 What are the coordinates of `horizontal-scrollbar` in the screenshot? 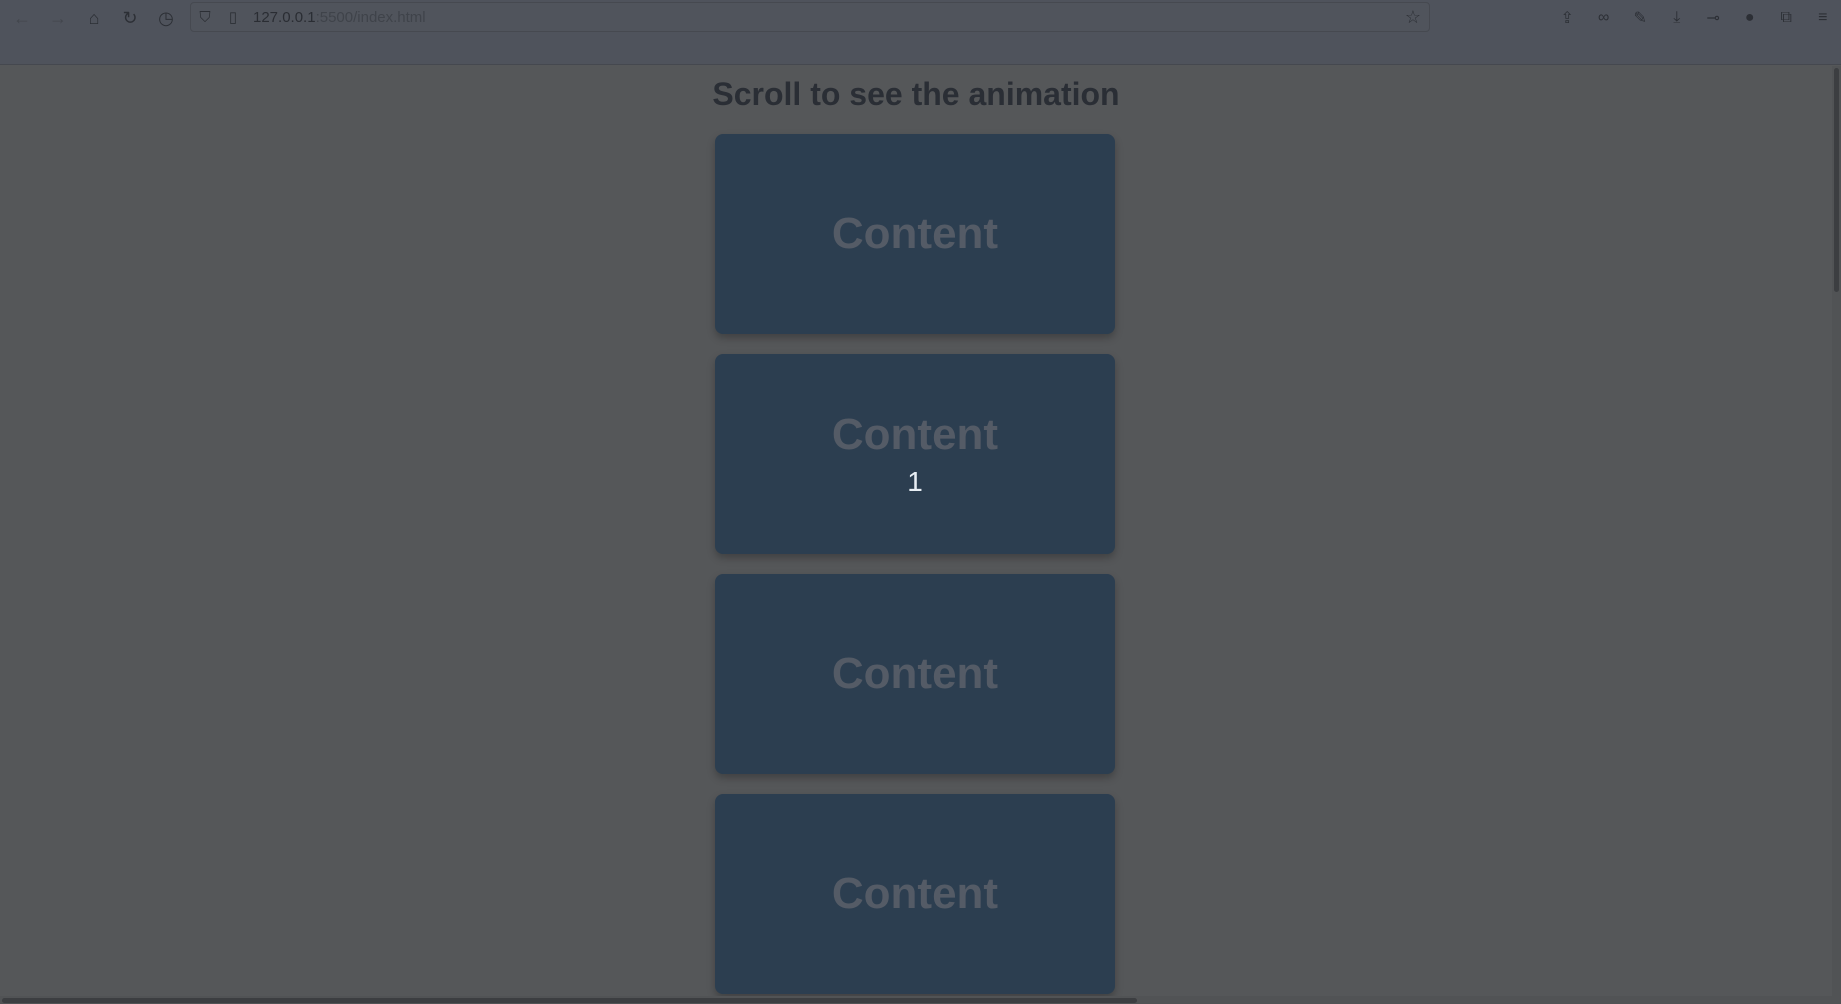 It's located at (920, 1000).